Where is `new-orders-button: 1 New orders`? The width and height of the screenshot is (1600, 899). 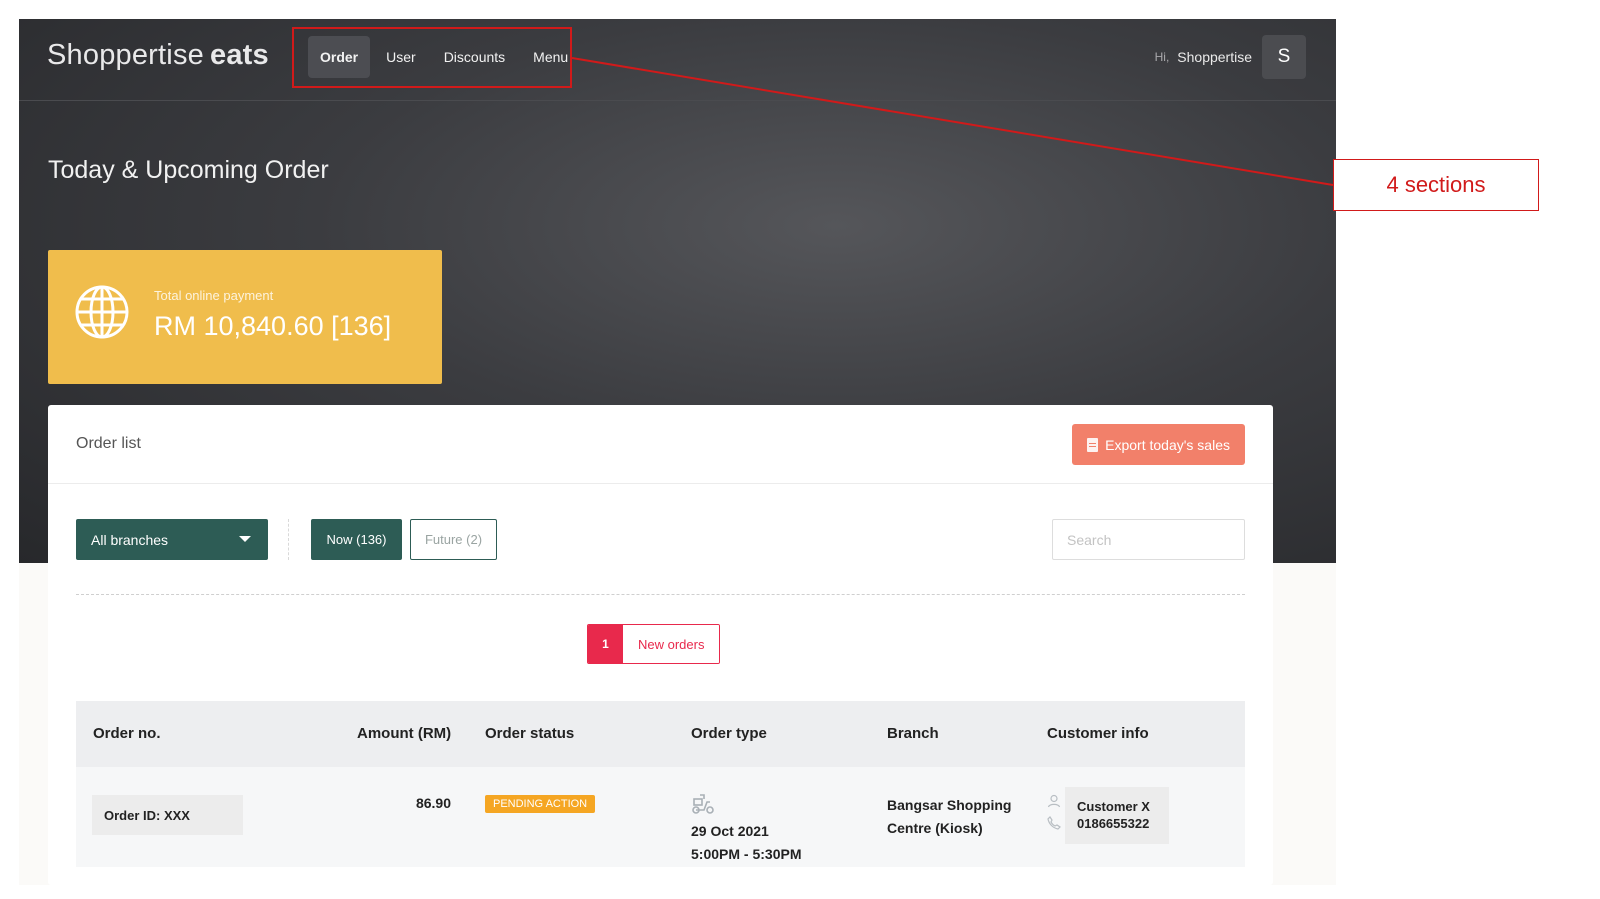 new-orders-button: 1 New orders is located at coordinates (654, 644).